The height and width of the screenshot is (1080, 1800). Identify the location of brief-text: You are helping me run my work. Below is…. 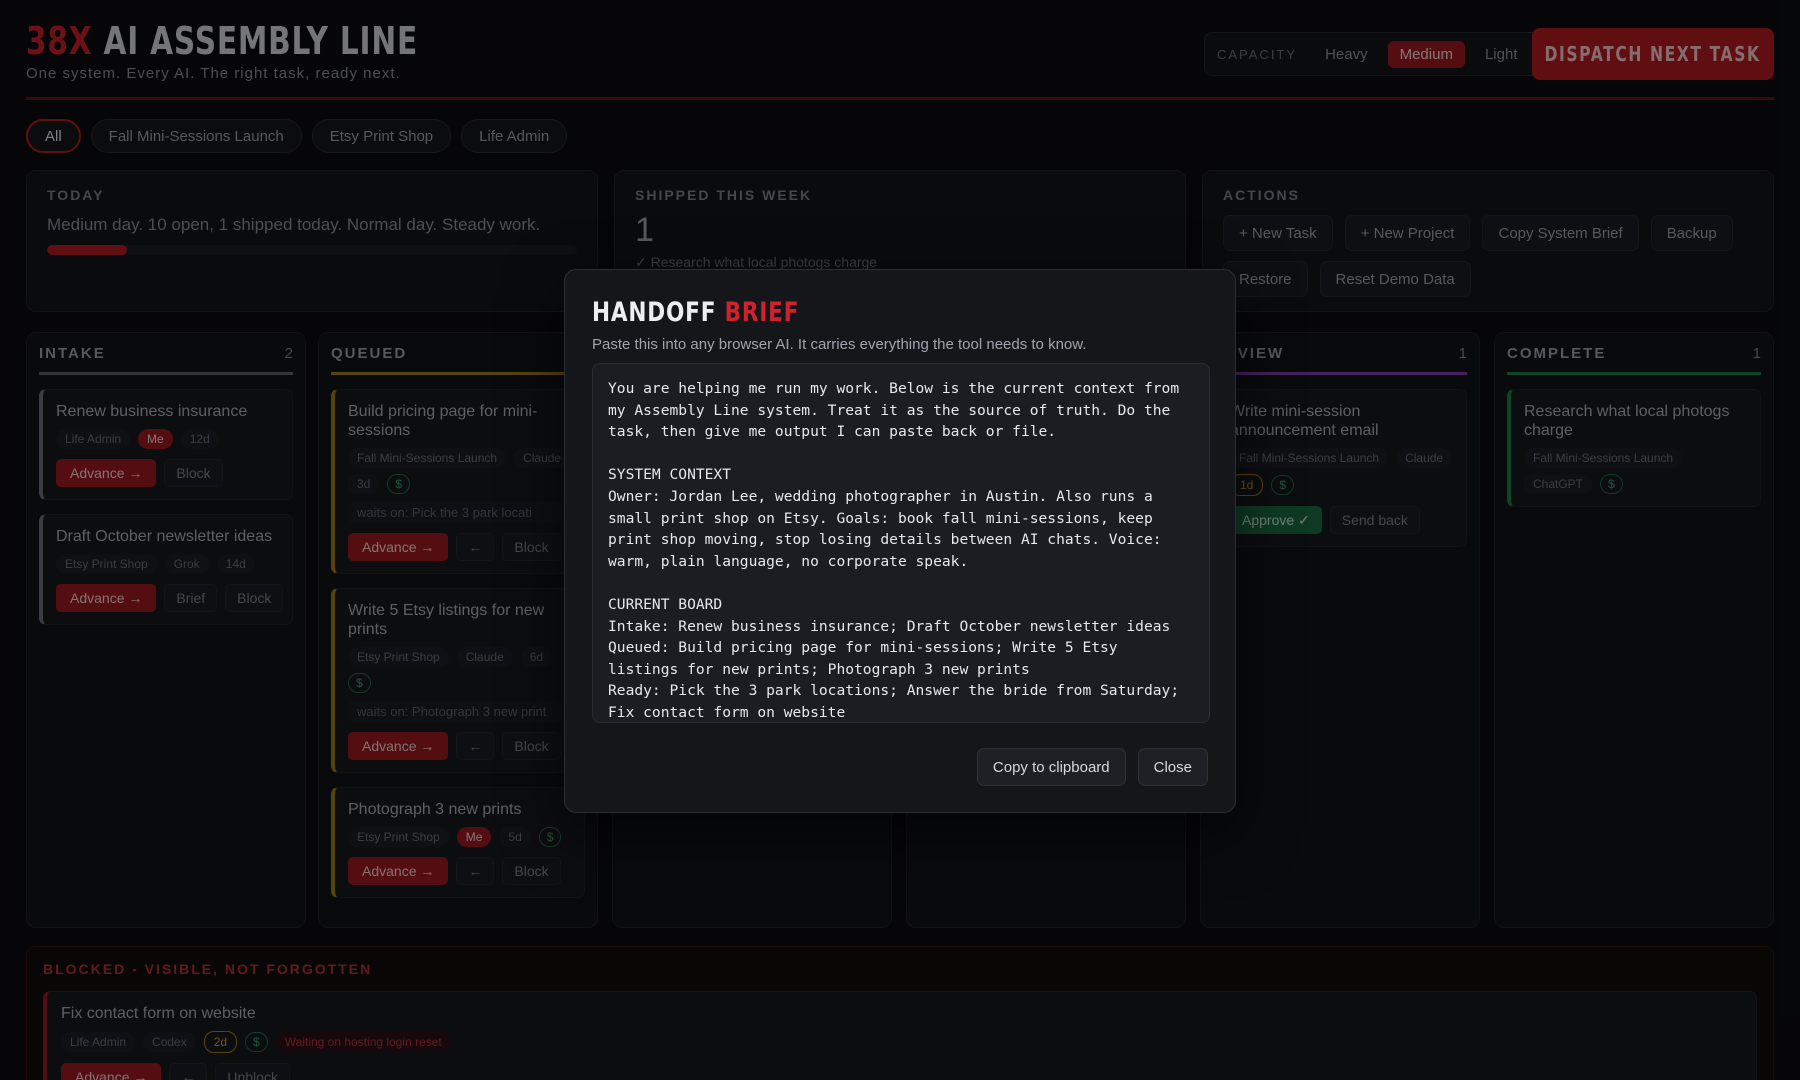
(894, 550).